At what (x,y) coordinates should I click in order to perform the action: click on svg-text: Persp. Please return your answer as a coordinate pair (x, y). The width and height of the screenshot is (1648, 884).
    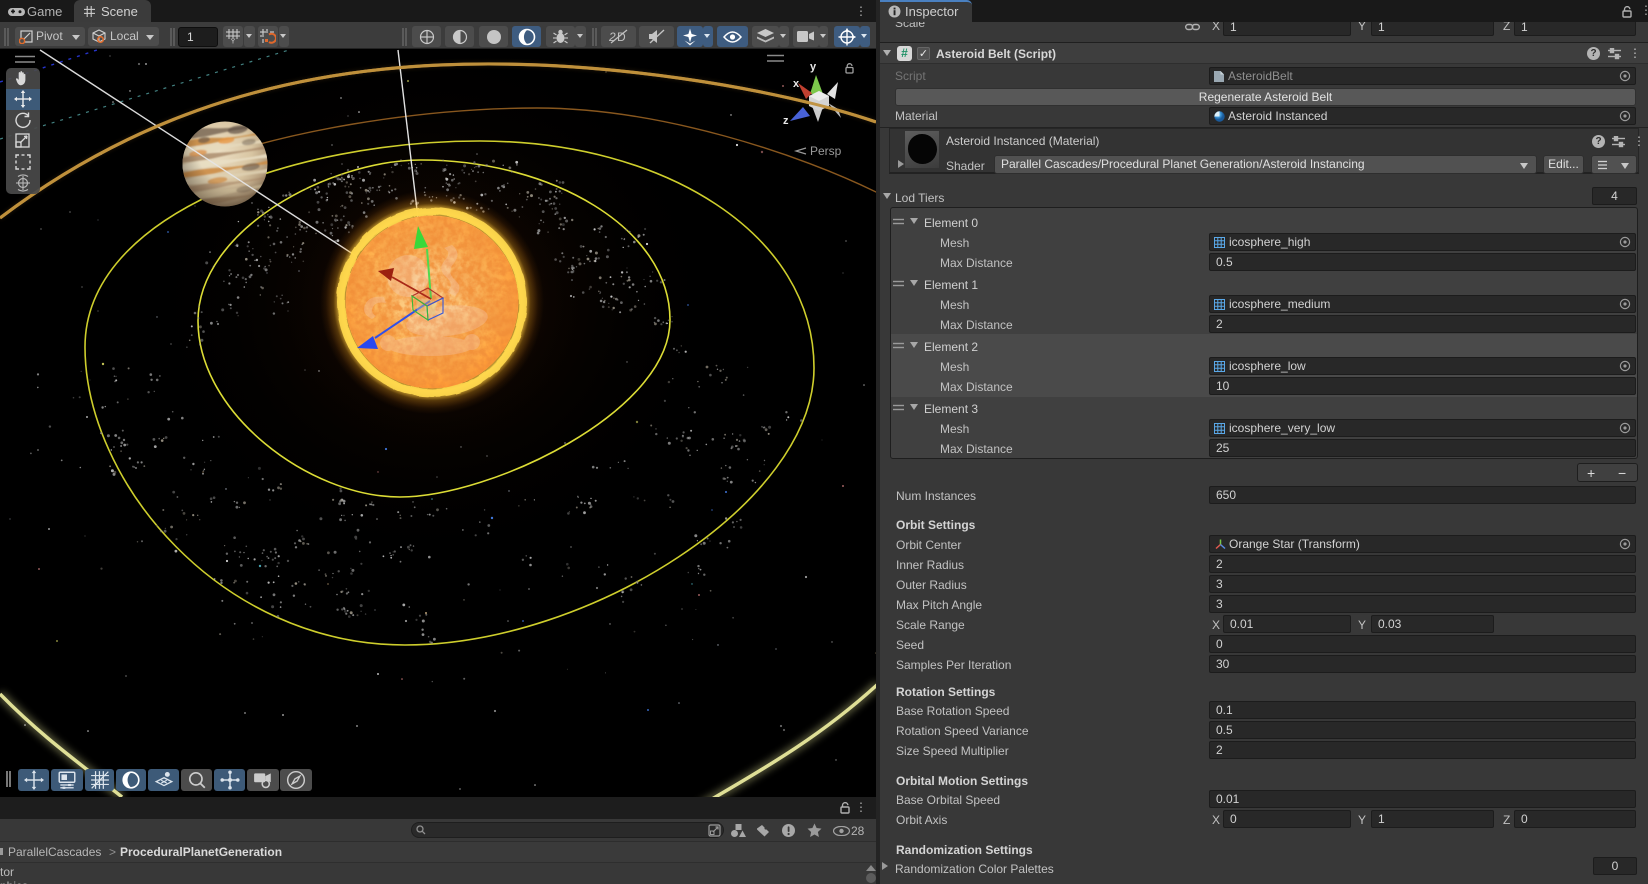
    Looking at the image, I should click on (826, 151).